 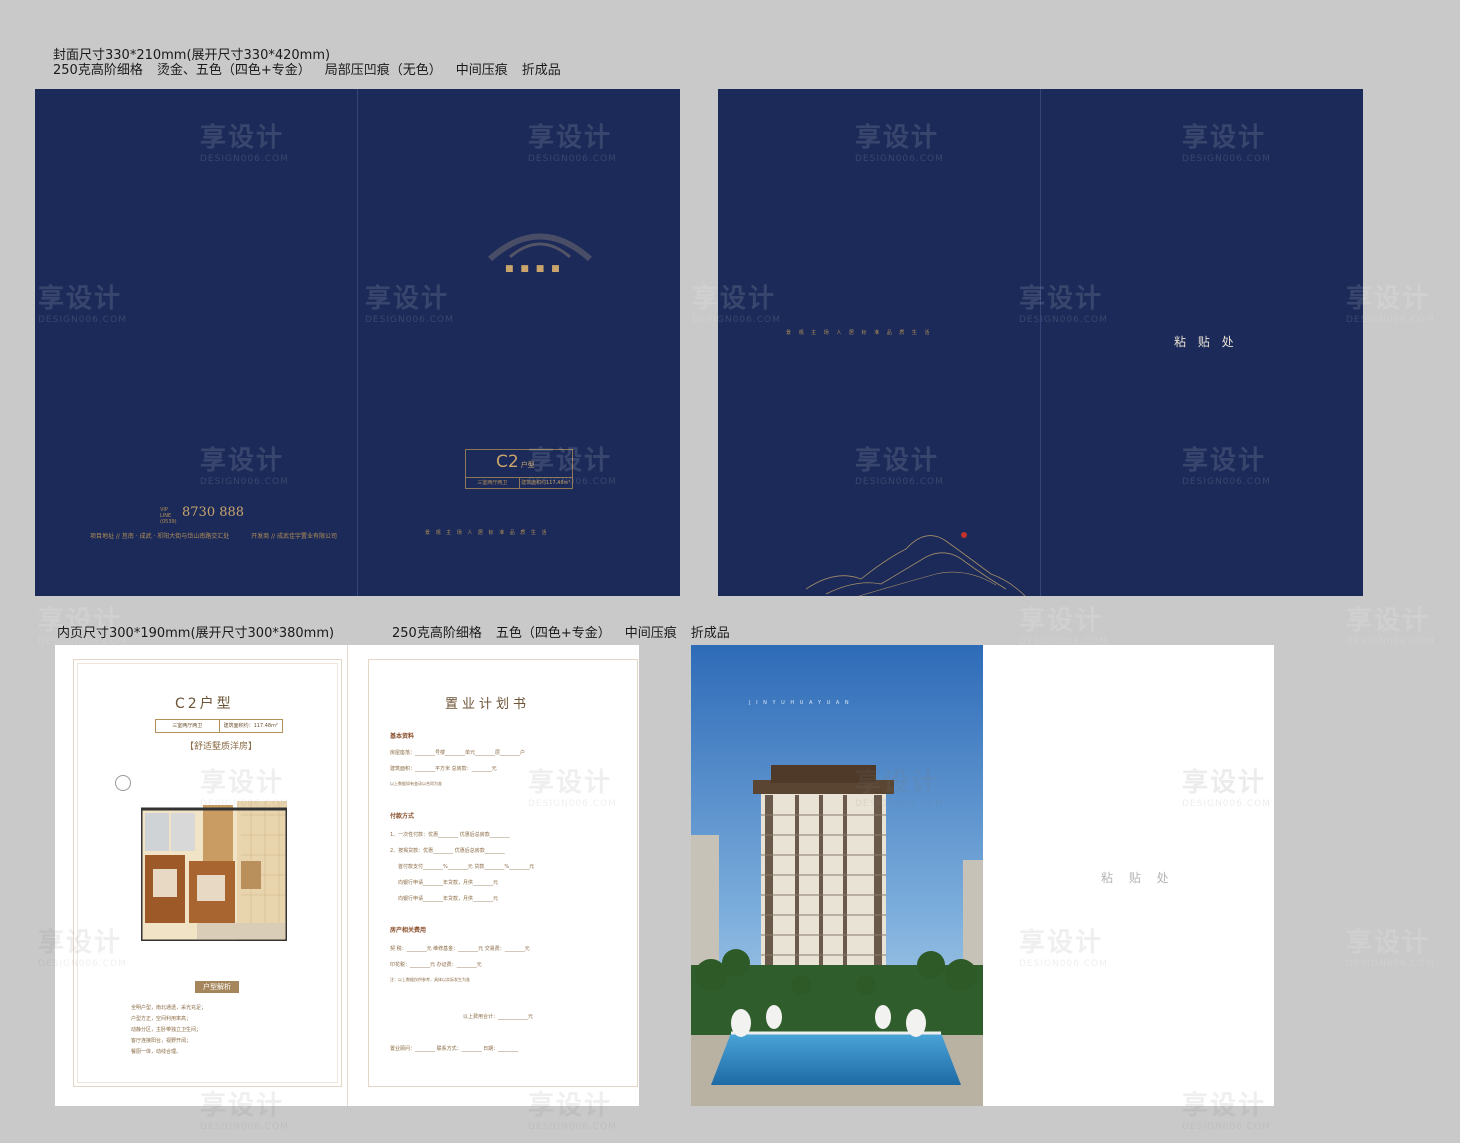 What do you see at coordinates (488, 704) in the screenshot?
I see `purchase-plan-title: 置业计划书` at bounding box center [488, 704].